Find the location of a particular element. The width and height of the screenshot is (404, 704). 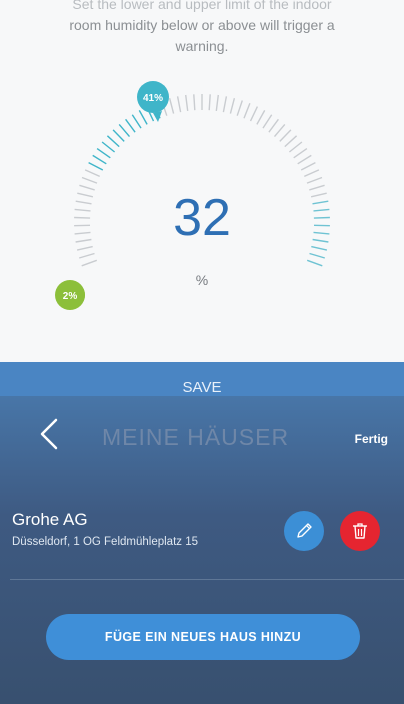

humidity-unit: % is located at coordinates (202, 280).